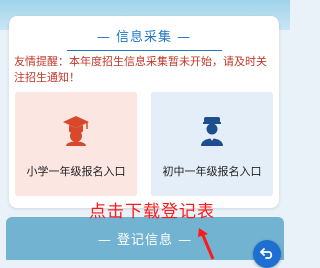  Describe the element at coordinates (140, 69) in the screenshot. I see `notice-text: 友情提醒：本年度招生信息采集暂未开始，请及时关注招生通知！` at that location.